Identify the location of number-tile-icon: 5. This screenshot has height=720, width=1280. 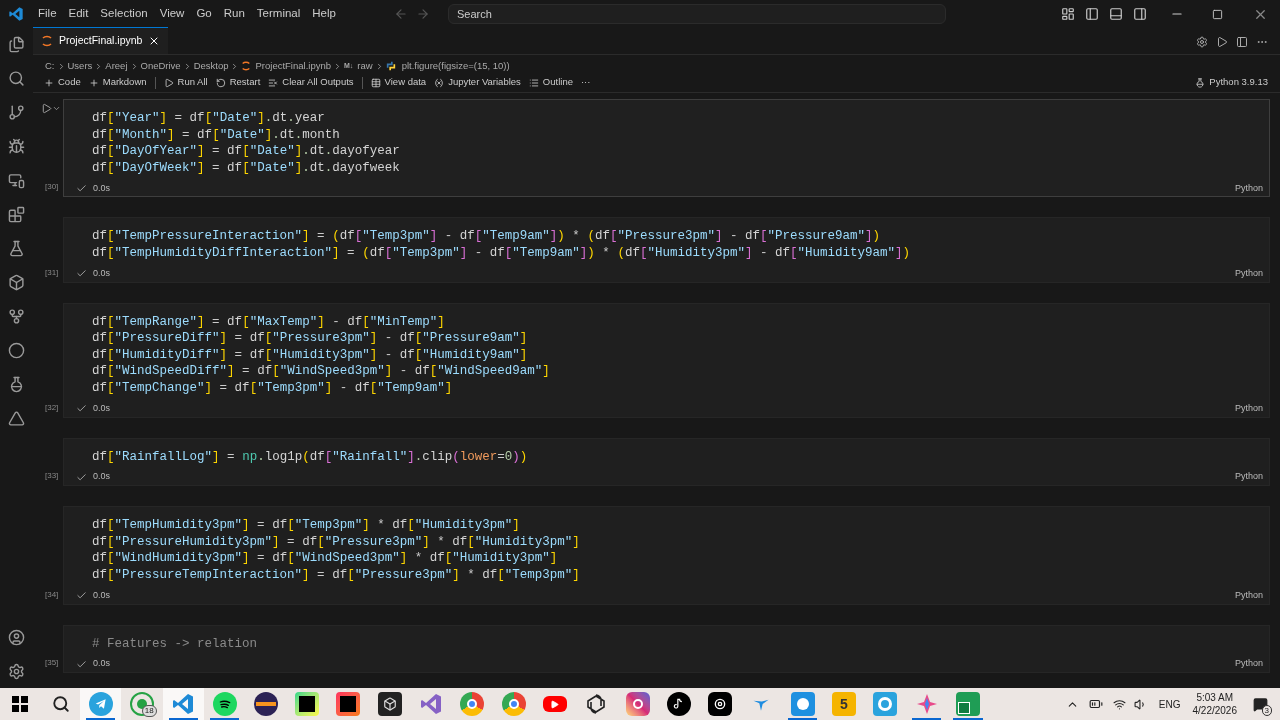
(844, 704).